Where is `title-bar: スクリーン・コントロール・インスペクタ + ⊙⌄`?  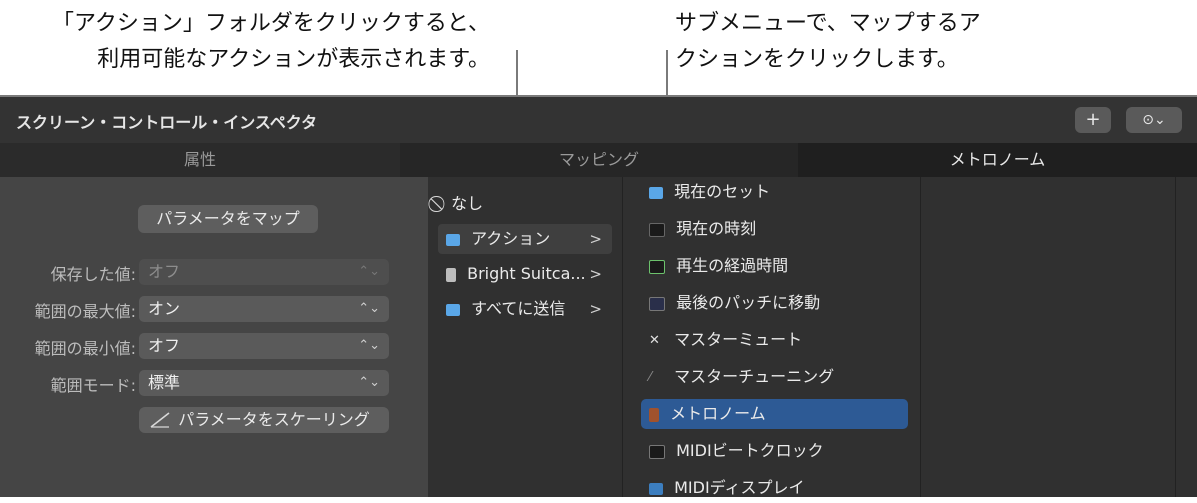 title-bar: スクリーン・コントロール・インスペクタ + ⊙⌄ is located at coordinates (598, 120).